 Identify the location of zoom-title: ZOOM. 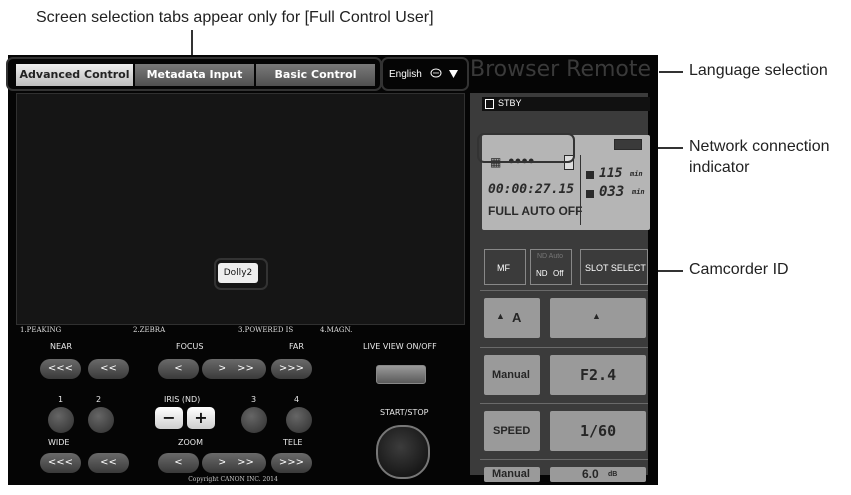
(190, 442).